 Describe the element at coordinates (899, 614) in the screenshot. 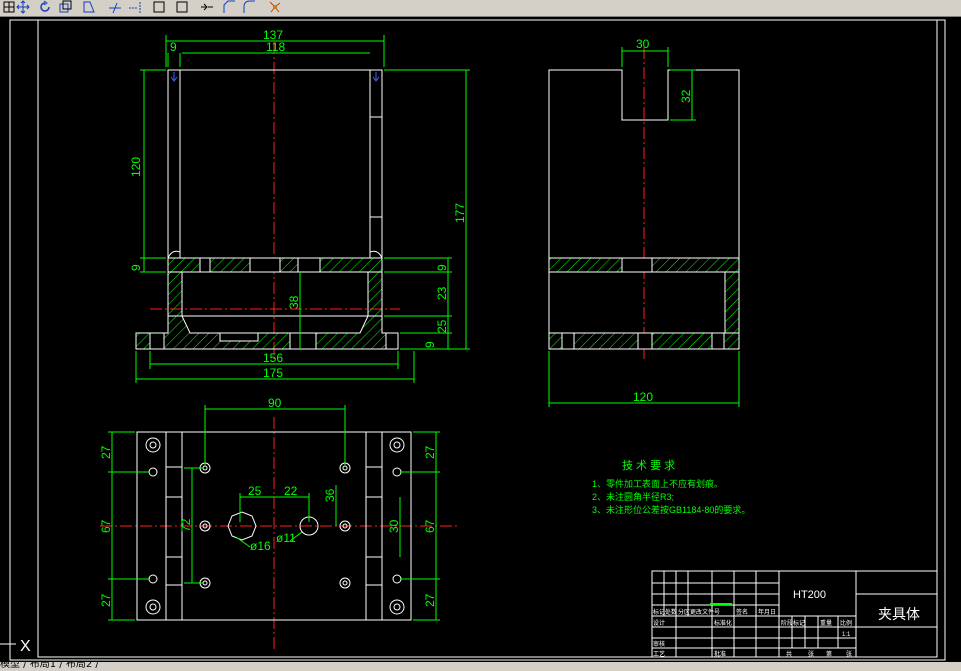

I see `title-block-part-name: 夹具体` at that location.